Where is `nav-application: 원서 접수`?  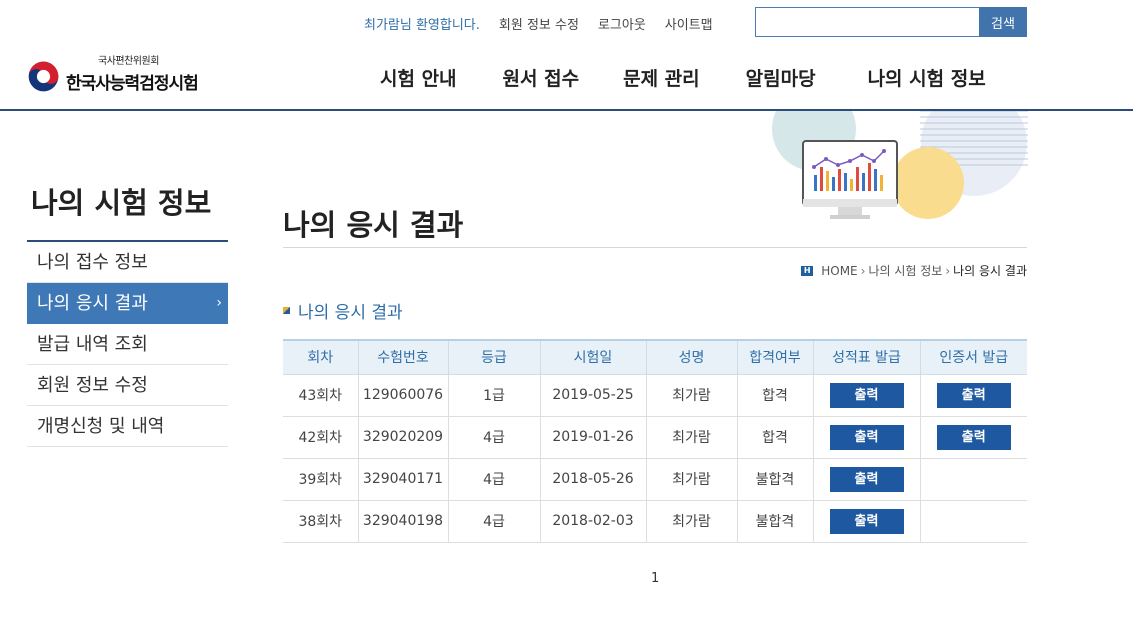 nav-application: 원서 접수 is located at coordinates (541, 77).